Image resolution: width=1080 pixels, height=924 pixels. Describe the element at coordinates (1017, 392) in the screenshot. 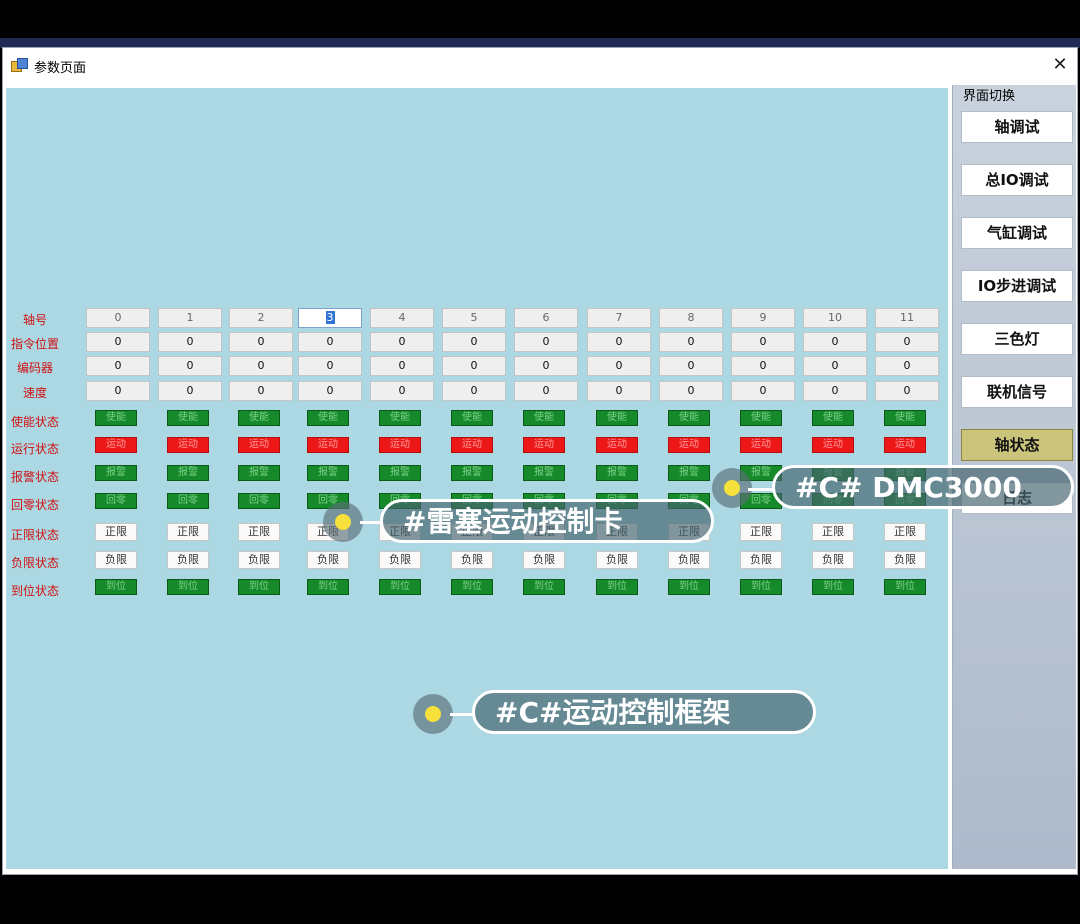

I see `sidebar-button-5: 联机信号` at that location.